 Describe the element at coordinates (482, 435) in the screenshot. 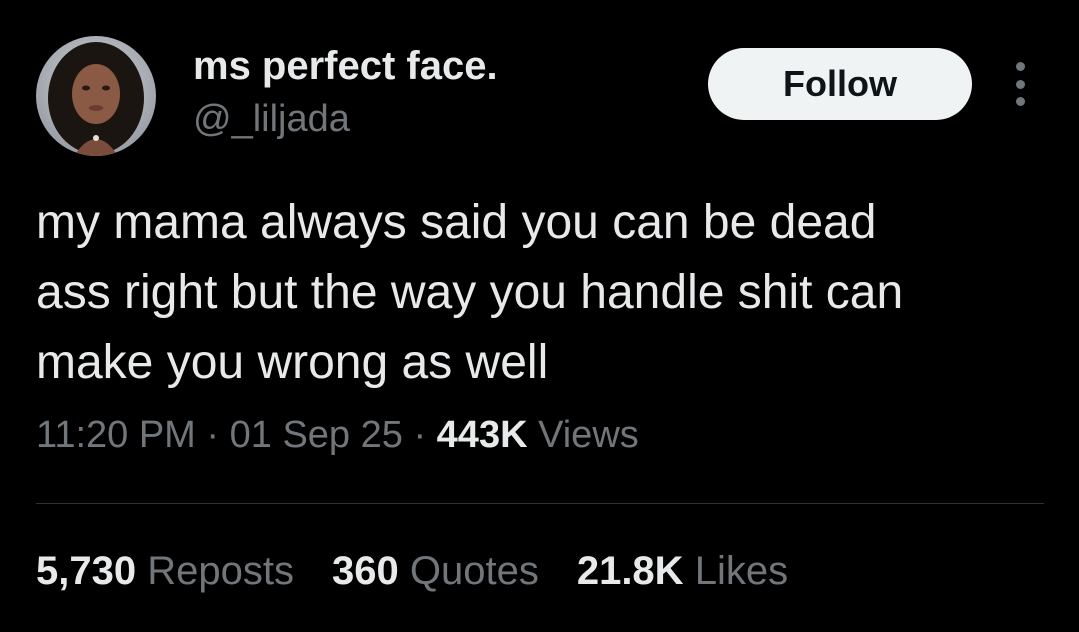

I see `views-count: 443K` at that location.